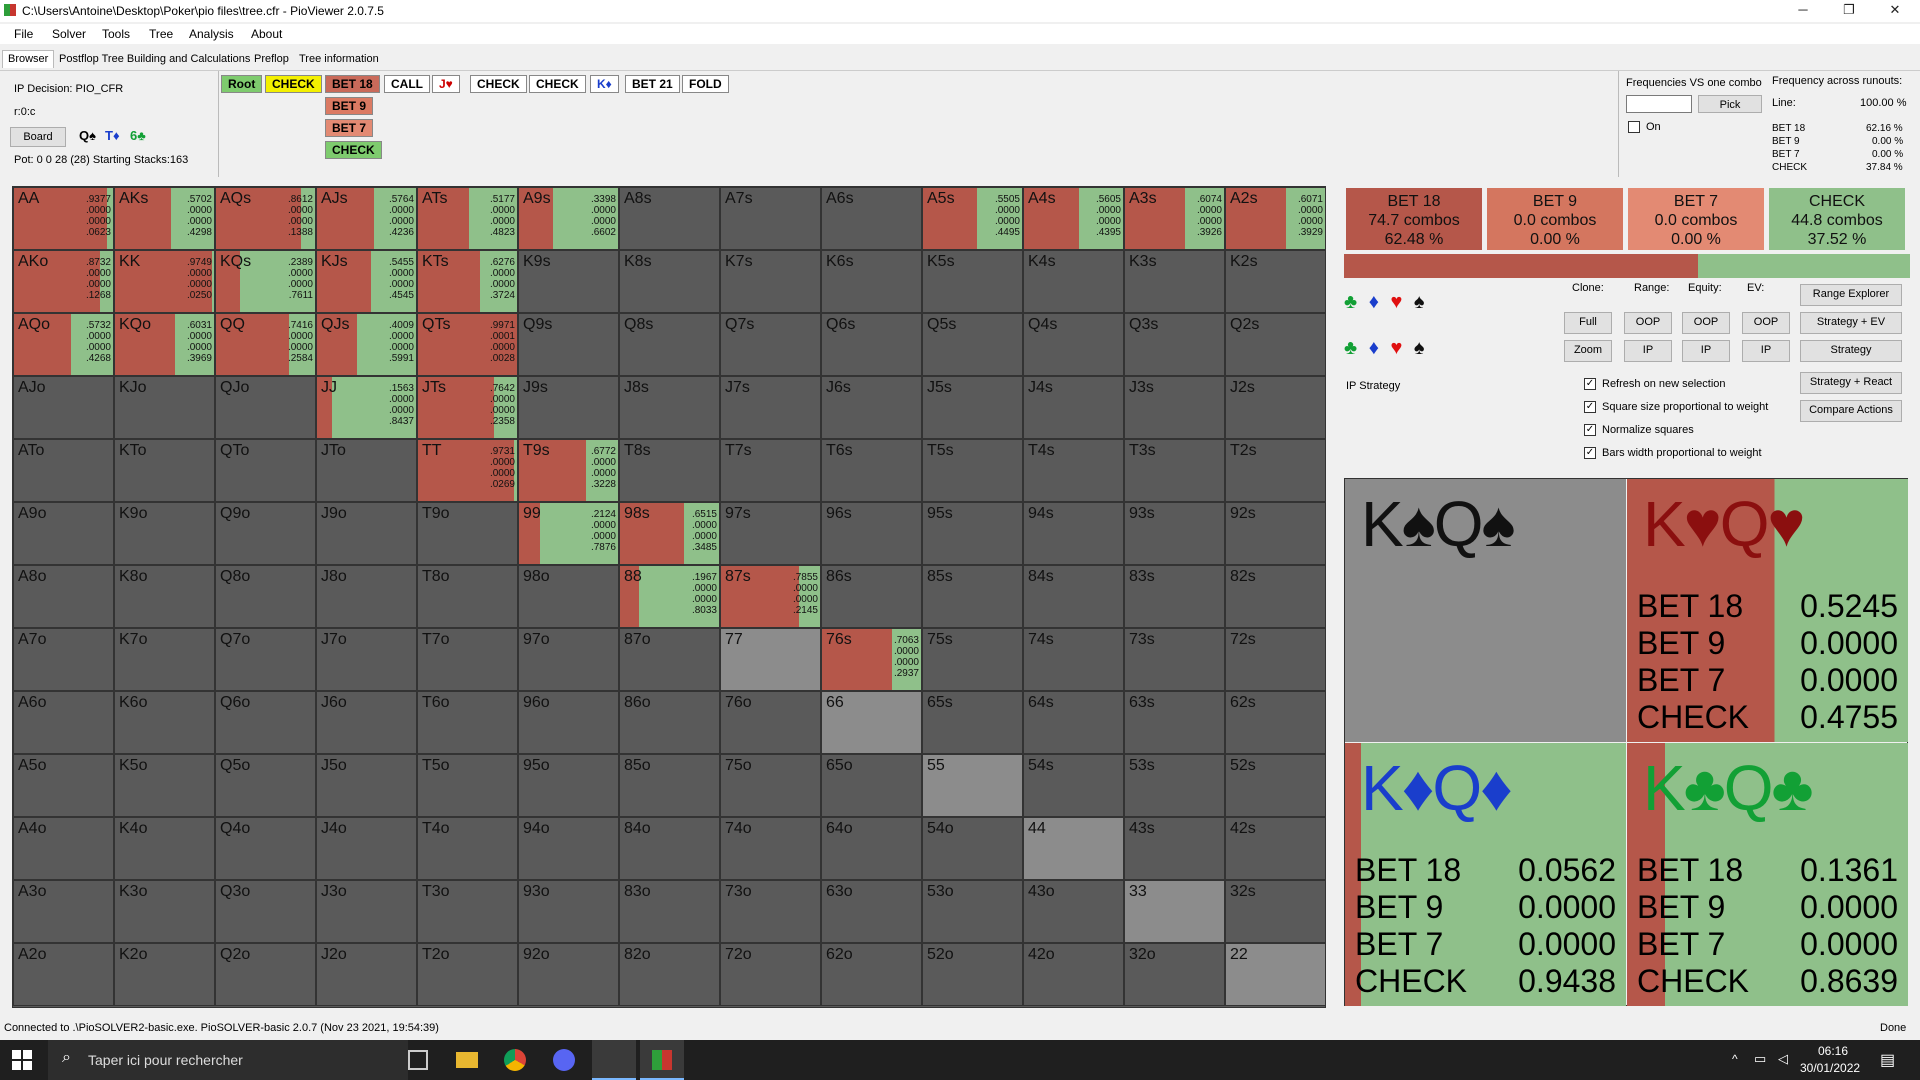 The width and height of the screenshot is (1920, 1080). I want to click on hand-cell: 52s, so click(1275, 785).